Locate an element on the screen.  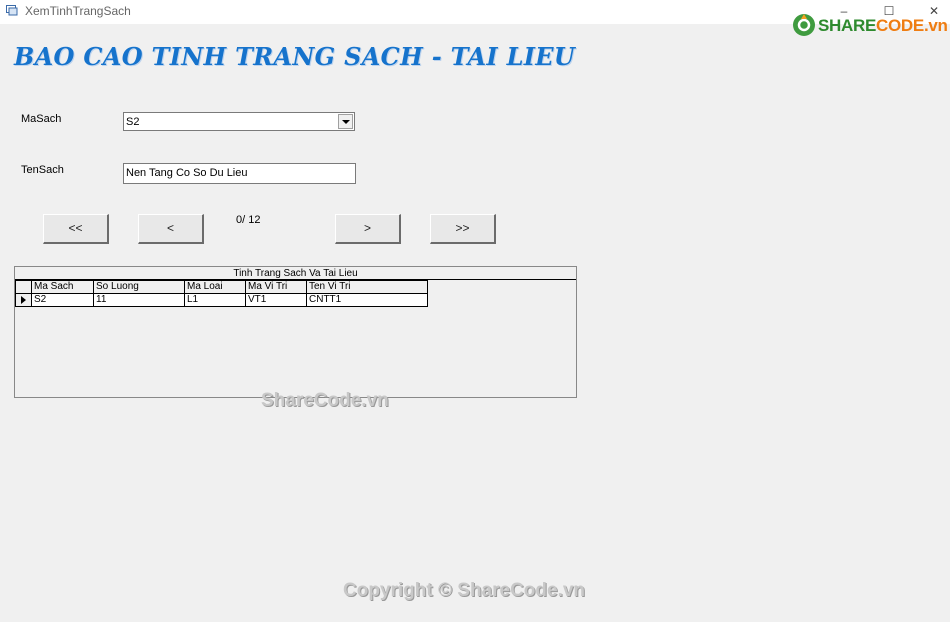
first-record-button: << is located at coordinates (76, 229).